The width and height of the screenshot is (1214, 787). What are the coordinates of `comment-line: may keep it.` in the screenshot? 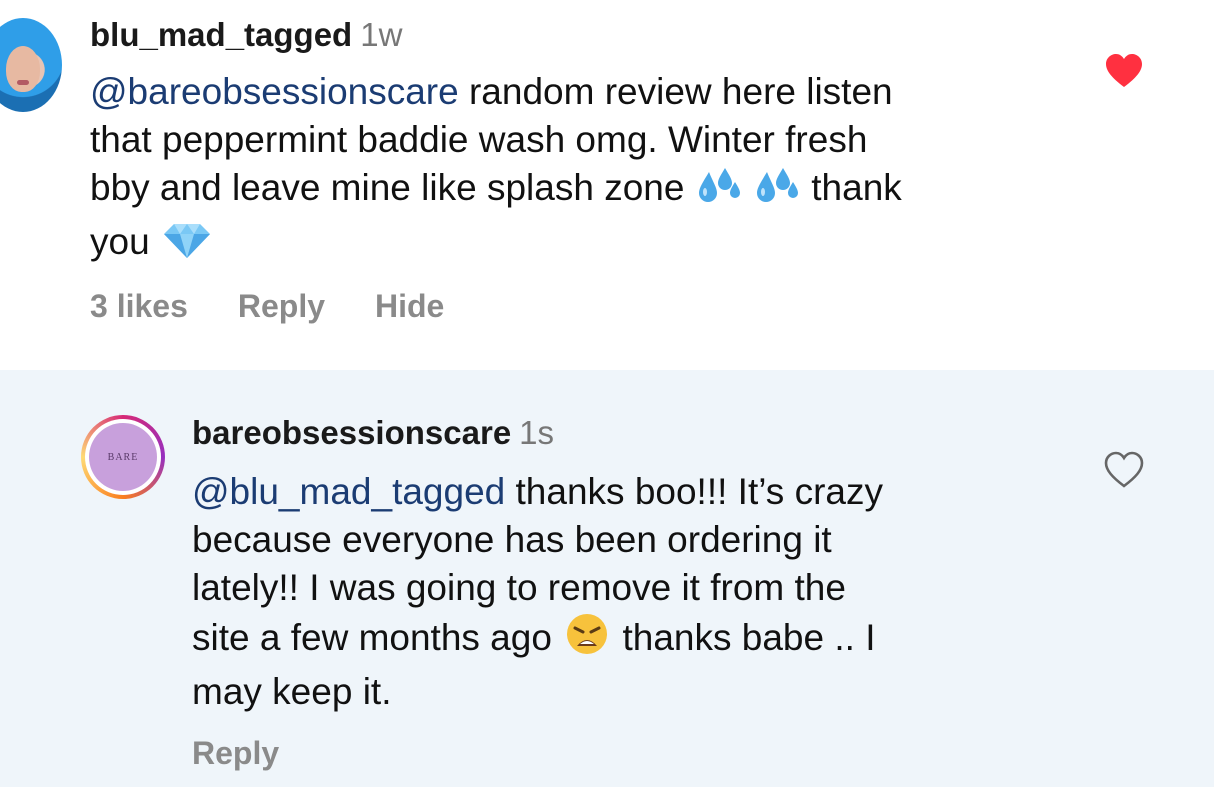 It's located at (292, 691).